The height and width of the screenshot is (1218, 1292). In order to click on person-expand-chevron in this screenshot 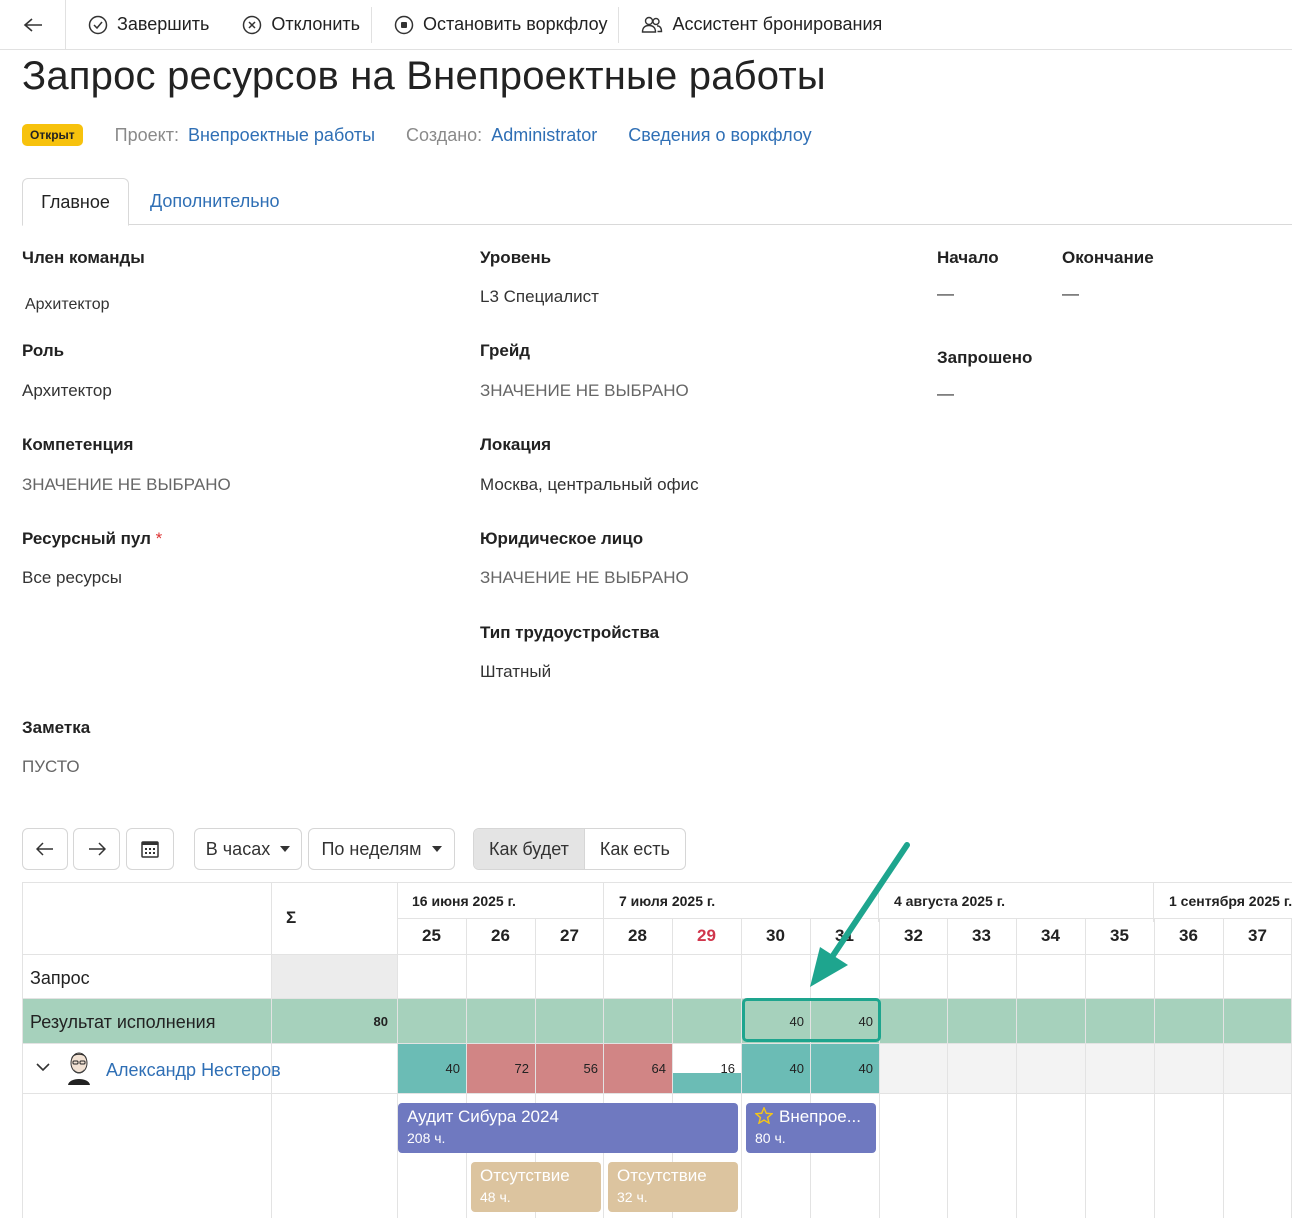, I will do `click(45, 1070)`.